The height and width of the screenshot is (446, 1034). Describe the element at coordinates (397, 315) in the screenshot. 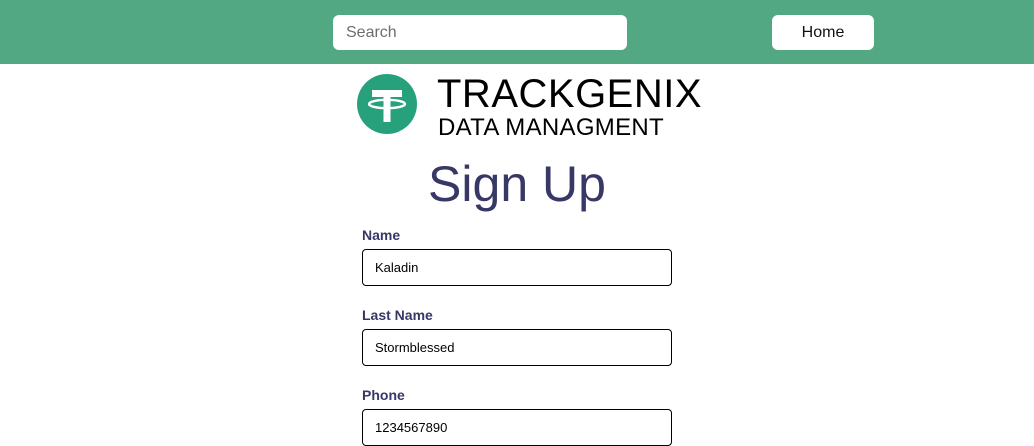

I see `last-name-label: Last Name` at that location.